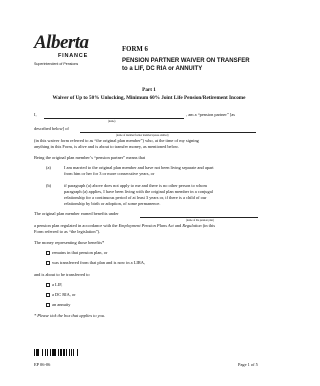  What do you see at coordinates (211, 114) in the screenshot?
I see `i-suffix: , am a “pension partner” [as` at bounding box center [211, 114].